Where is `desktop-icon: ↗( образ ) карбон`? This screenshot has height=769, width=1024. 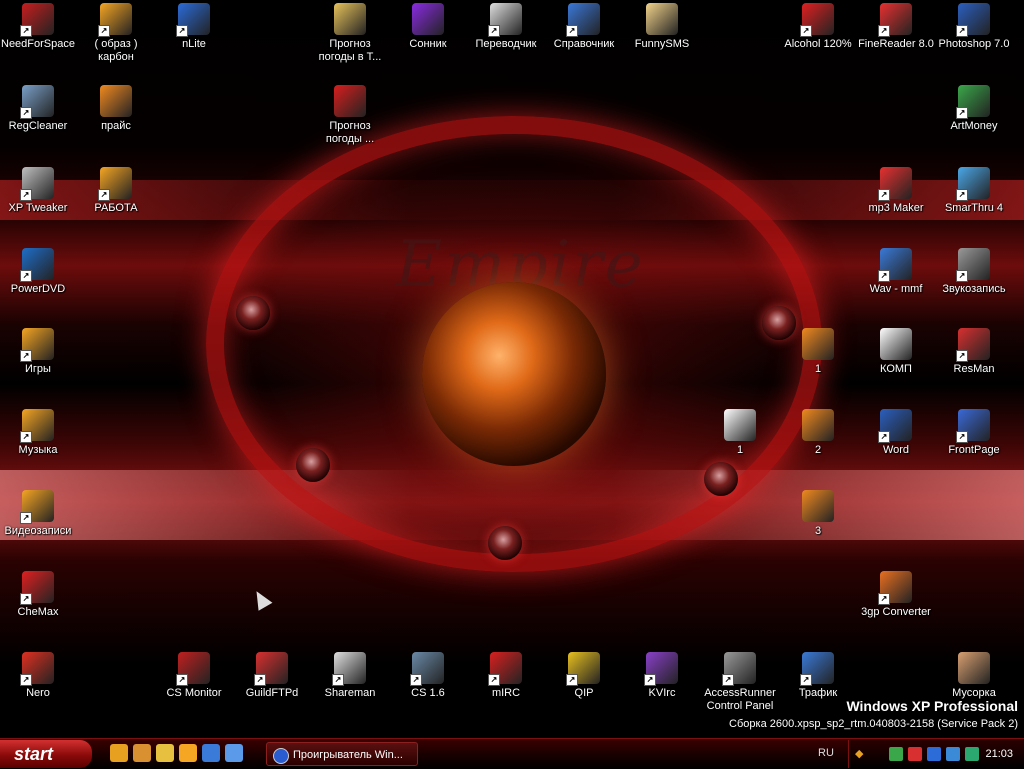 desktop-icon: ↗( образ ) карбон is located at coordinates (116, 33).